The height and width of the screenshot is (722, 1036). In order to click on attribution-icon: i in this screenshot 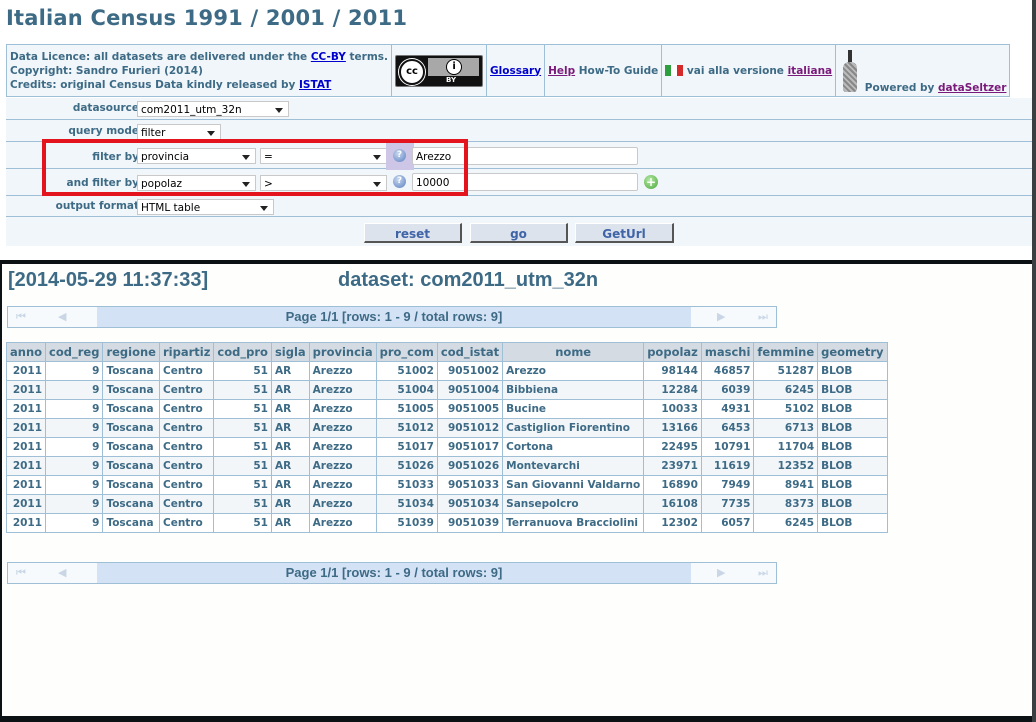, I will do `click(454, 66)`.